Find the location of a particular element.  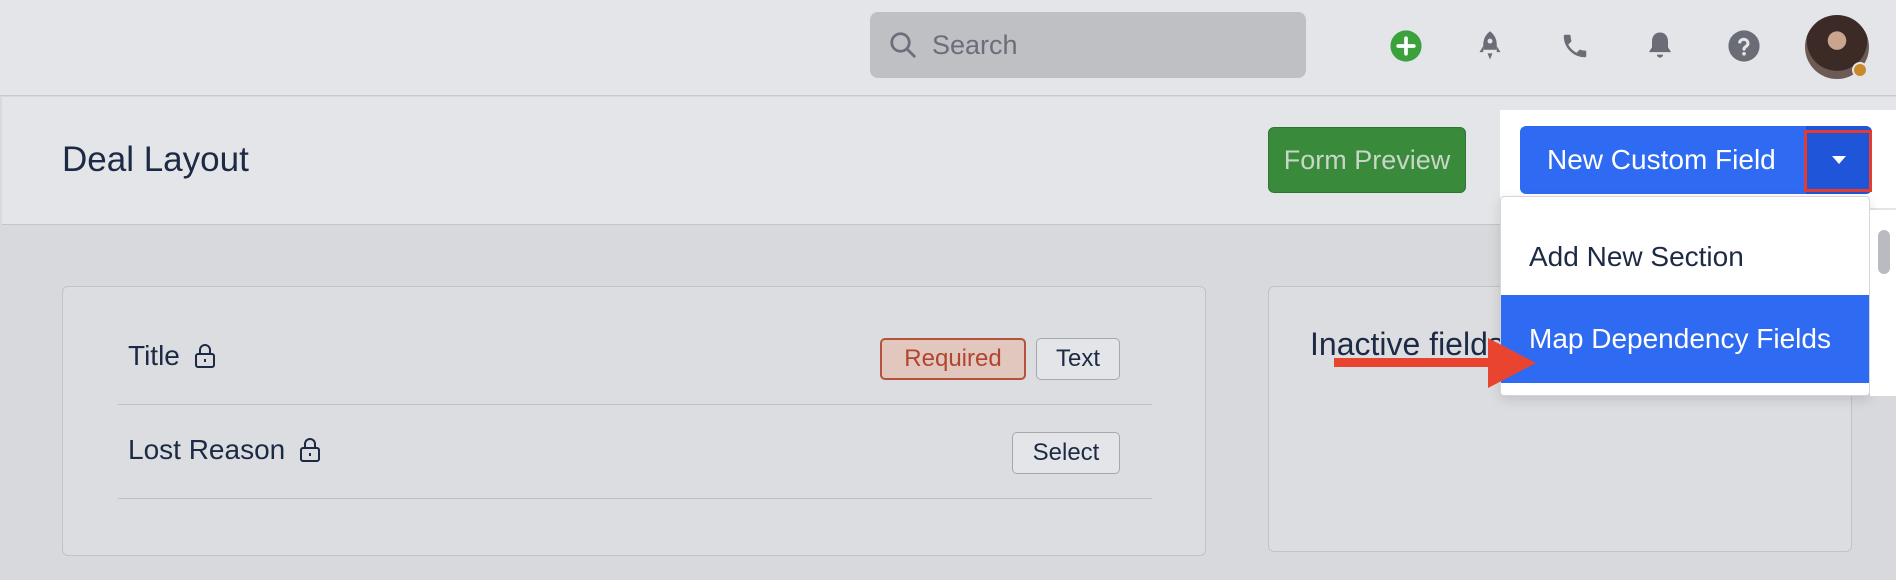

status-dot is located at coordinates (1860, 70).